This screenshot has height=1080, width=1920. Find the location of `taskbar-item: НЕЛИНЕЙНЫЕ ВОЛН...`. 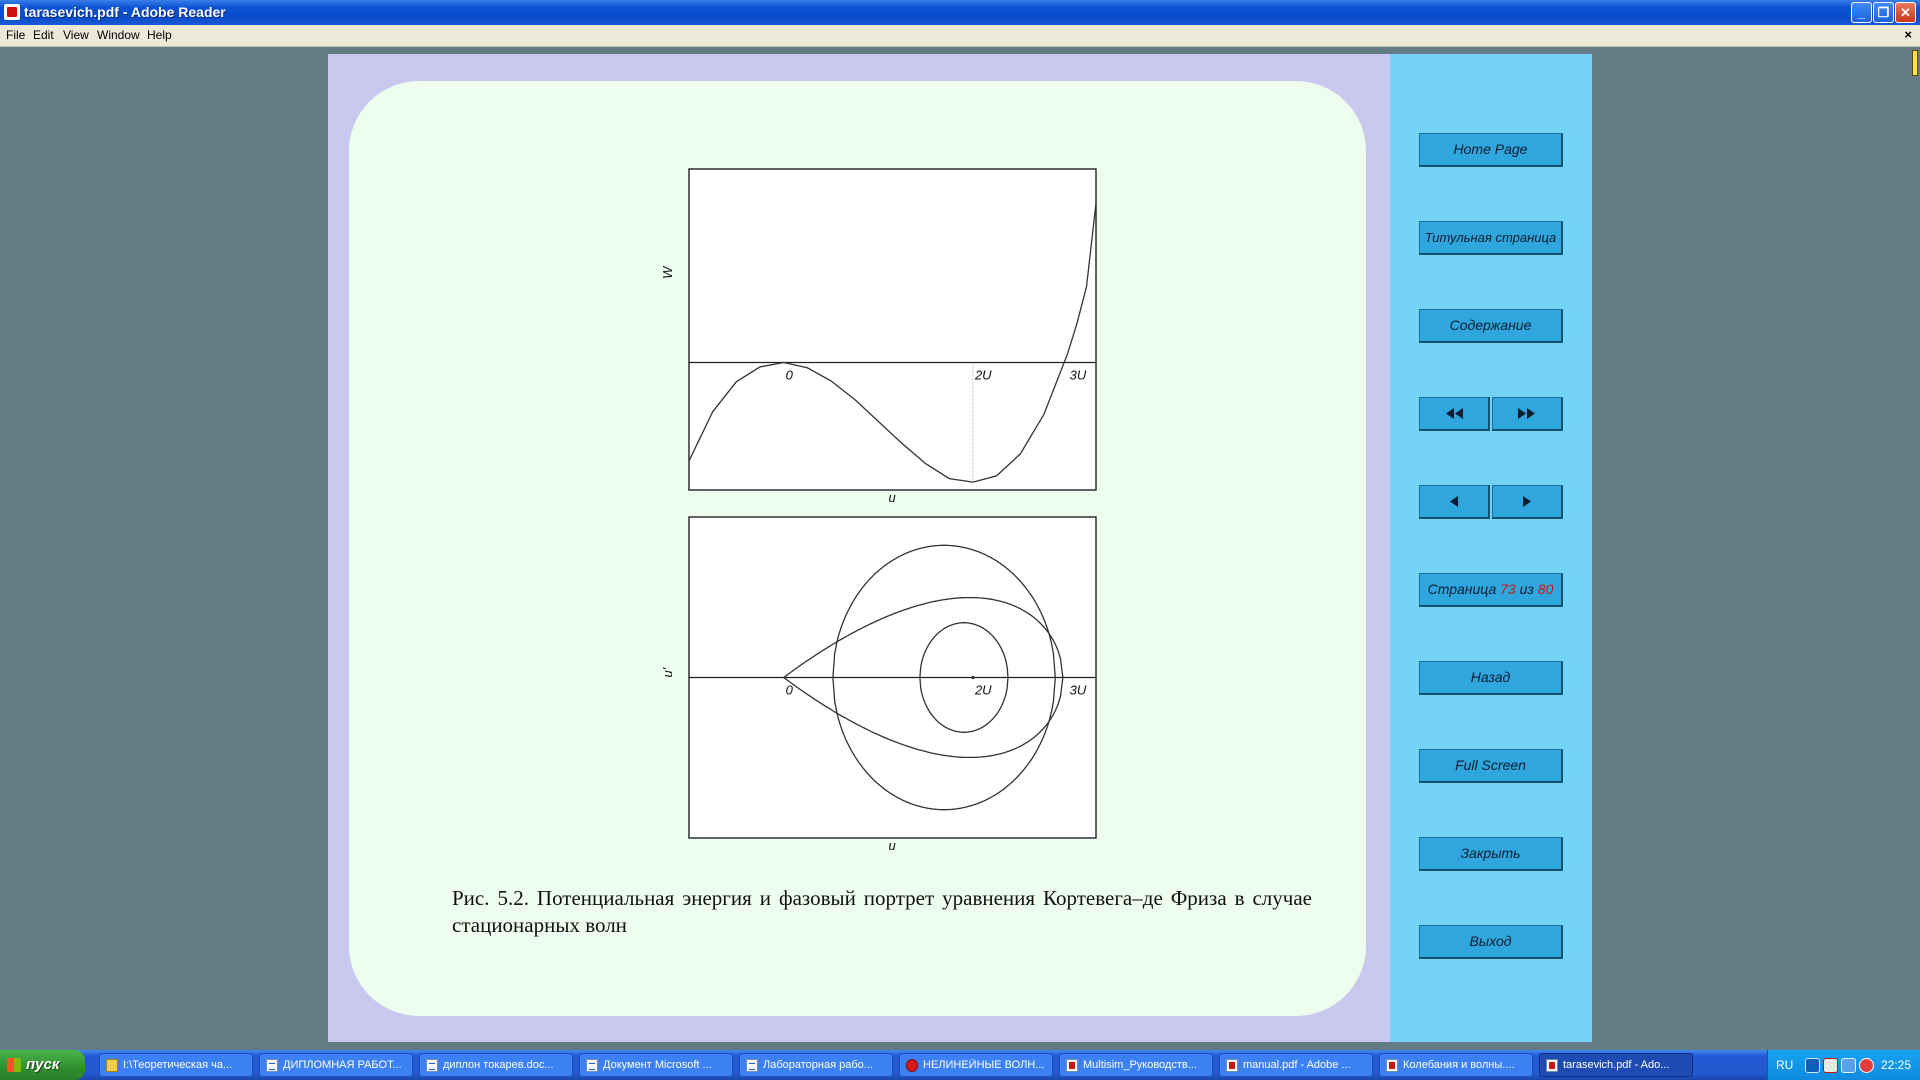

taskbar-item: НЕЛИНЕЙНЫЕ ВОЛН... is located at coordinates (976, 1065).